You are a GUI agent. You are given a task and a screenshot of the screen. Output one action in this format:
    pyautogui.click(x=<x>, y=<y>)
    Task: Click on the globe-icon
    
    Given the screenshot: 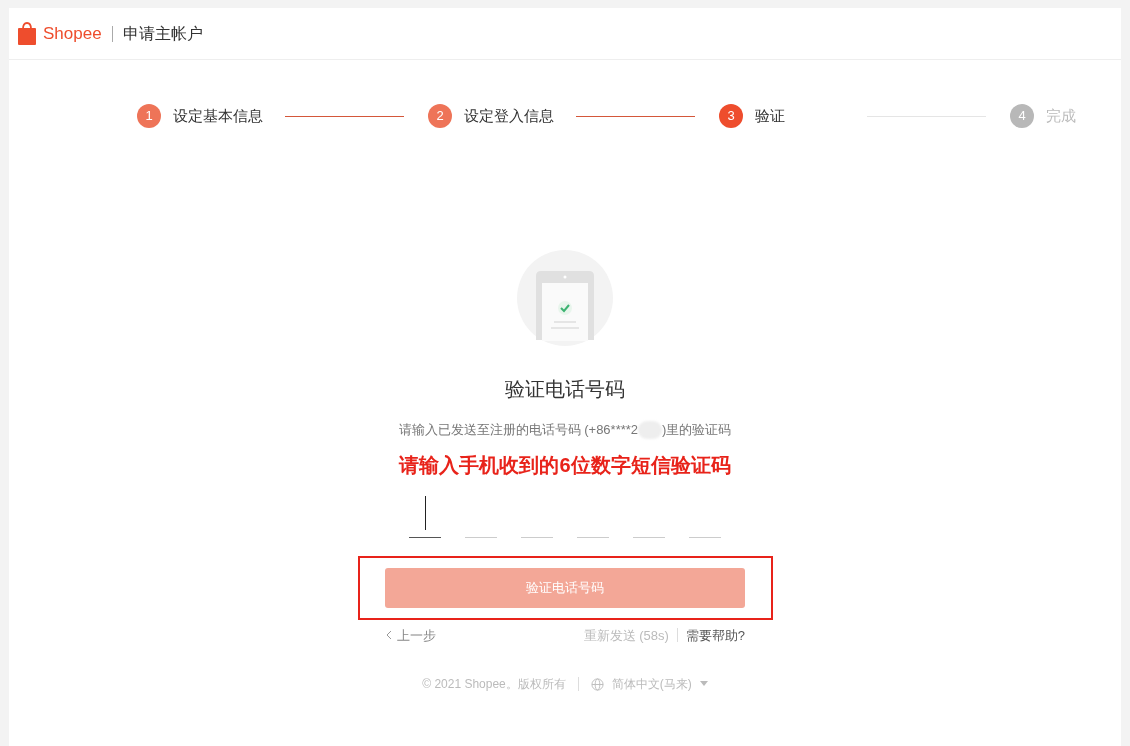 What is the action you would take?
    pyautogui.click(x=597, y=684)
    